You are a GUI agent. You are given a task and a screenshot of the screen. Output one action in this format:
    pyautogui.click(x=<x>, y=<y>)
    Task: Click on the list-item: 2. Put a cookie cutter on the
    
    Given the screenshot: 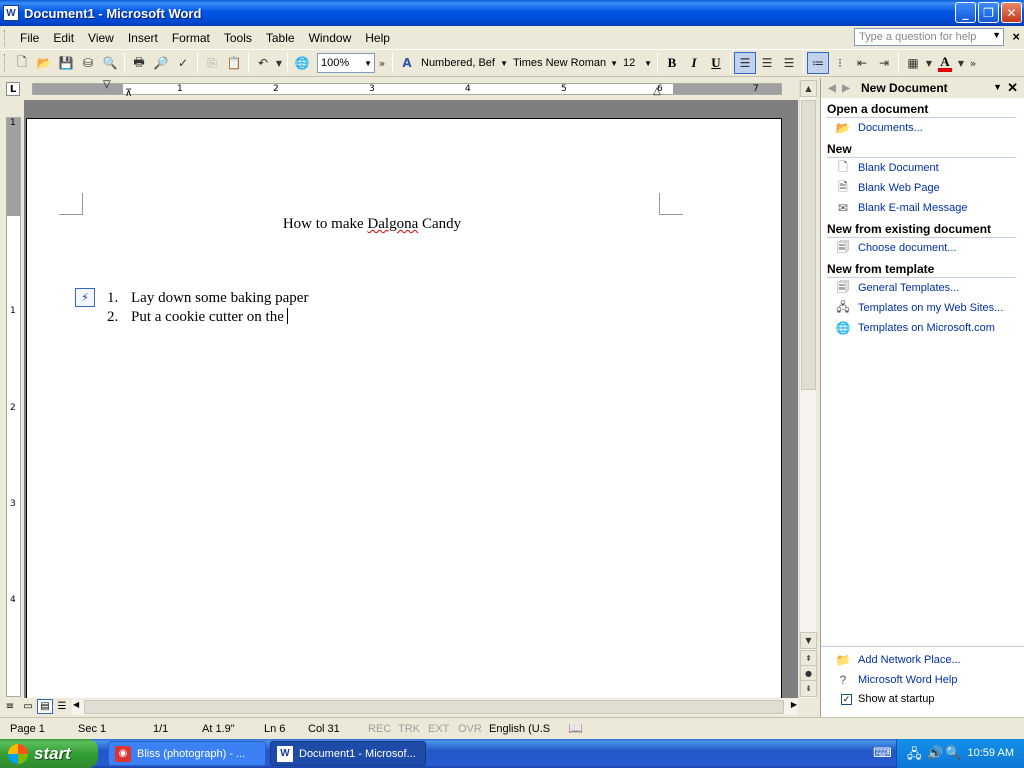 What is the action you would take?
    pyautogui.click(x=197, y=317)
    